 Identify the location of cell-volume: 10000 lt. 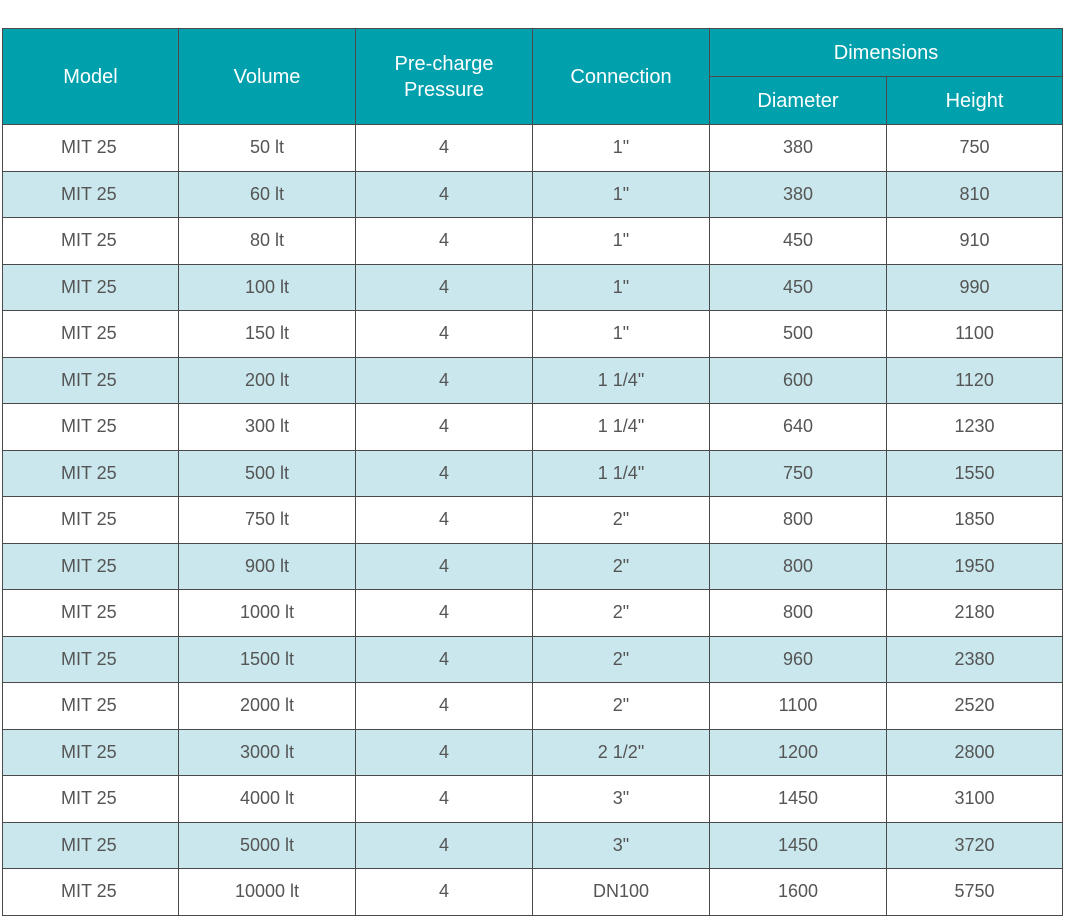
(267, 892).